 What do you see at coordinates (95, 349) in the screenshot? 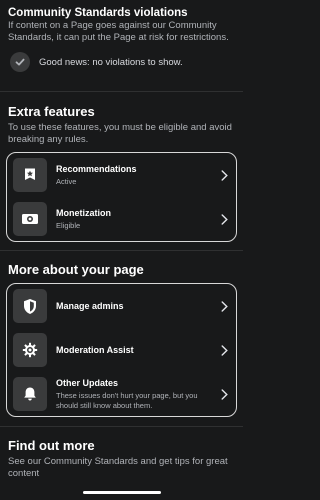
I see `moderation-assist-label: Moderation Assist` at bounding box center [95, 349].